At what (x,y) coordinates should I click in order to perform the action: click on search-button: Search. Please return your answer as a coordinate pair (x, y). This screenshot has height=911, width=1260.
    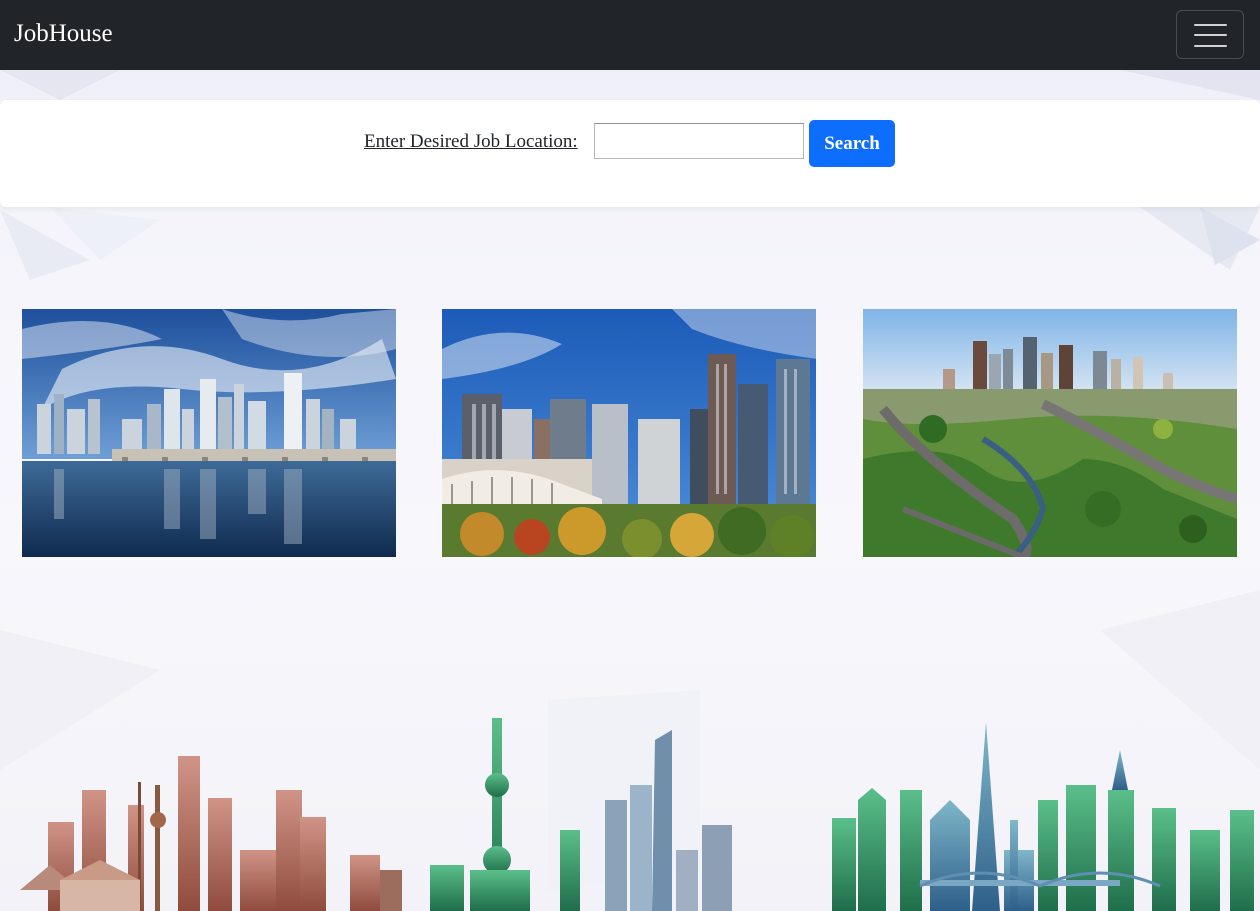
    Looking at the image, I should click on (852, 143).